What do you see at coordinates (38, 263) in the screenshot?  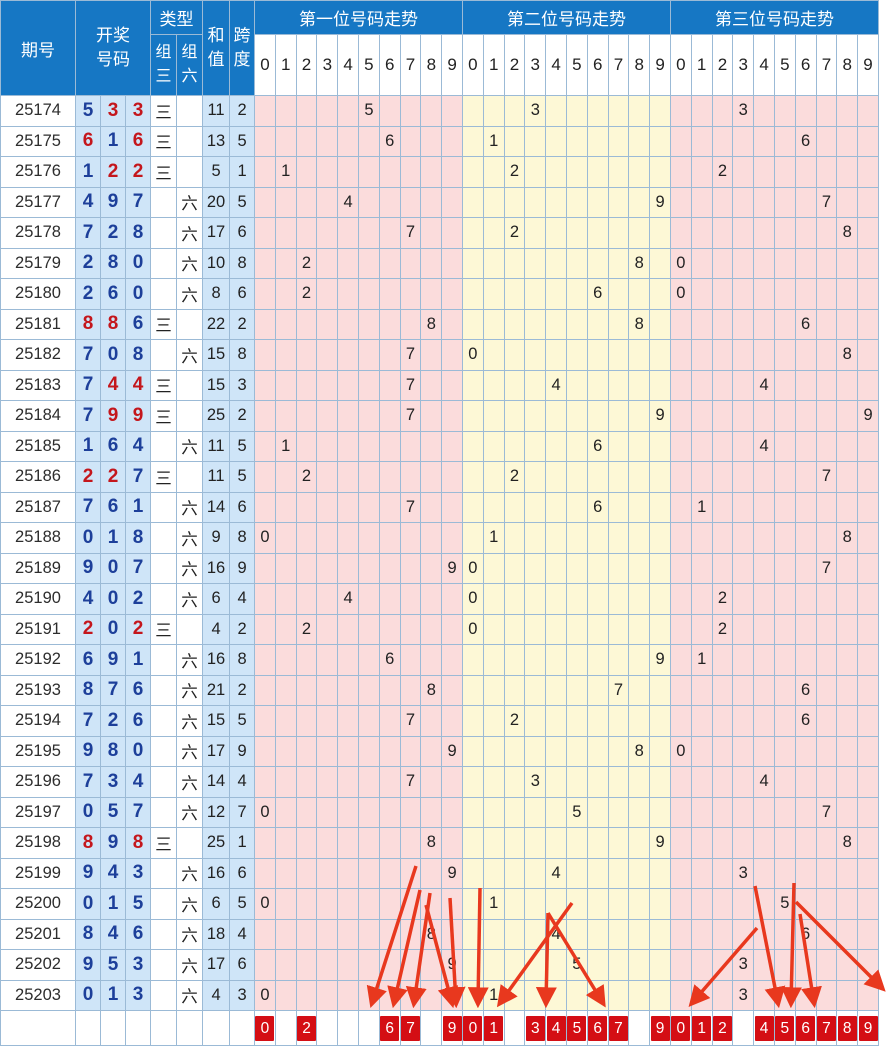 I see `issue-number: 25179` at bounding box center [38, 263].